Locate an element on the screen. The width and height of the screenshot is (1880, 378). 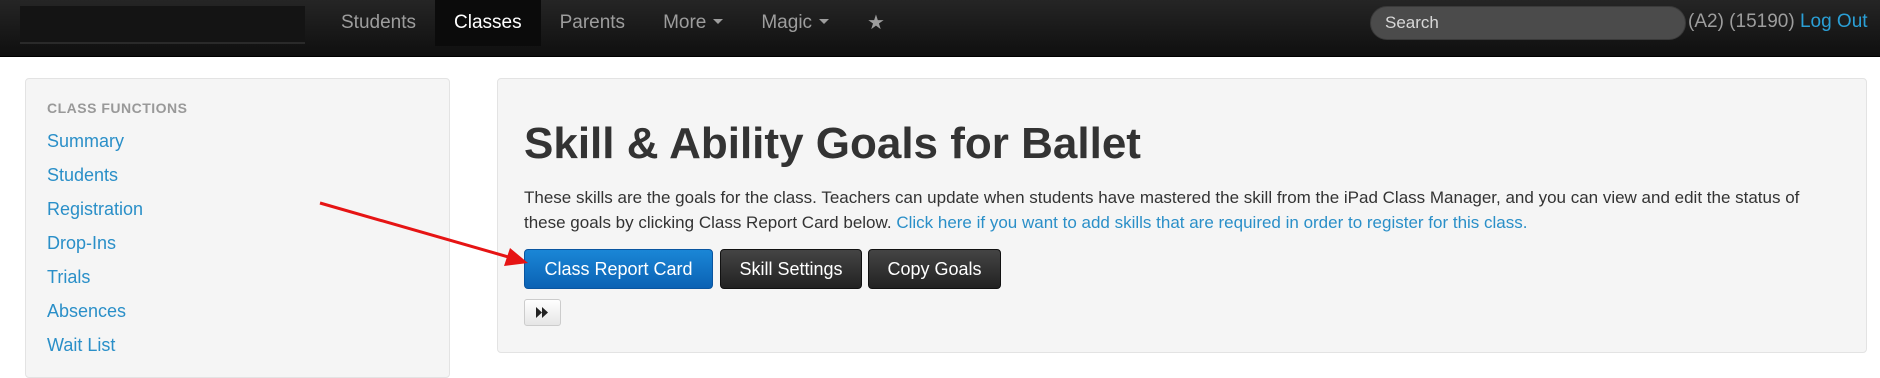
nav-menu: Students Classes Parents More Magic ★ is located at coordinates (613, 23).